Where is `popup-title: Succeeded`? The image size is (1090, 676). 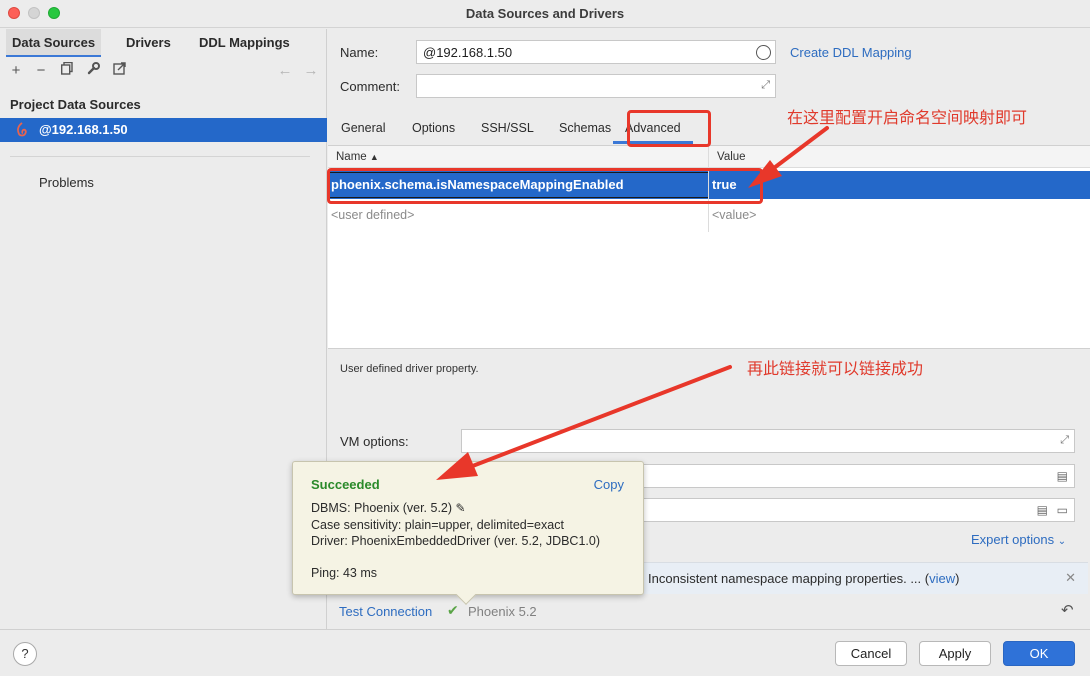
popup-title: Succeeded is located at coordinates (345, 484).